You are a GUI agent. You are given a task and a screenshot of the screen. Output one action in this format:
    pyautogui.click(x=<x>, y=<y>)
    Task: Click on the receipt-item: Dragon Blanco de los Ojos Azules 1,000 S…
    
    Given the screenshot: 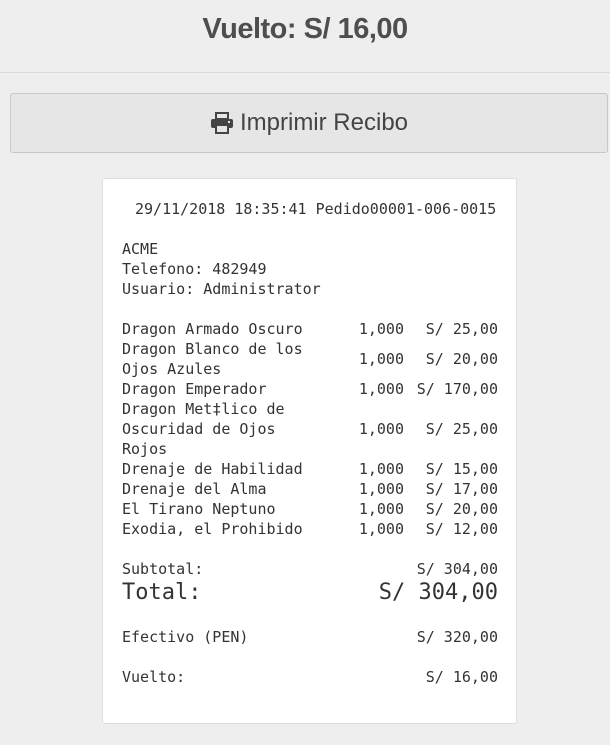 What is the action you would take?
    pyautogui.click(x=310, y=359)
    